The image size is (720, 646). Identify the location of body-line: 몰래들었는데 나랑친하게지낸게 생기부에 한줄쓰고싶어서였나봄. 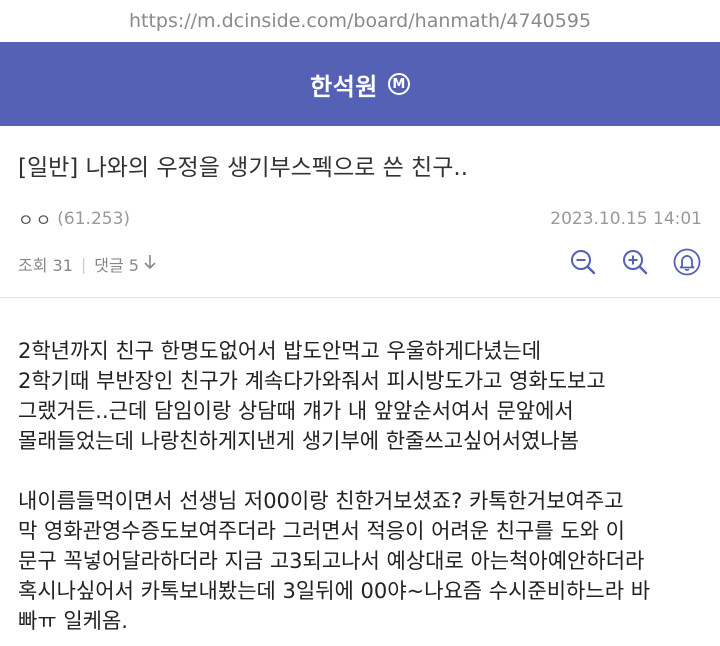
(298, 441).